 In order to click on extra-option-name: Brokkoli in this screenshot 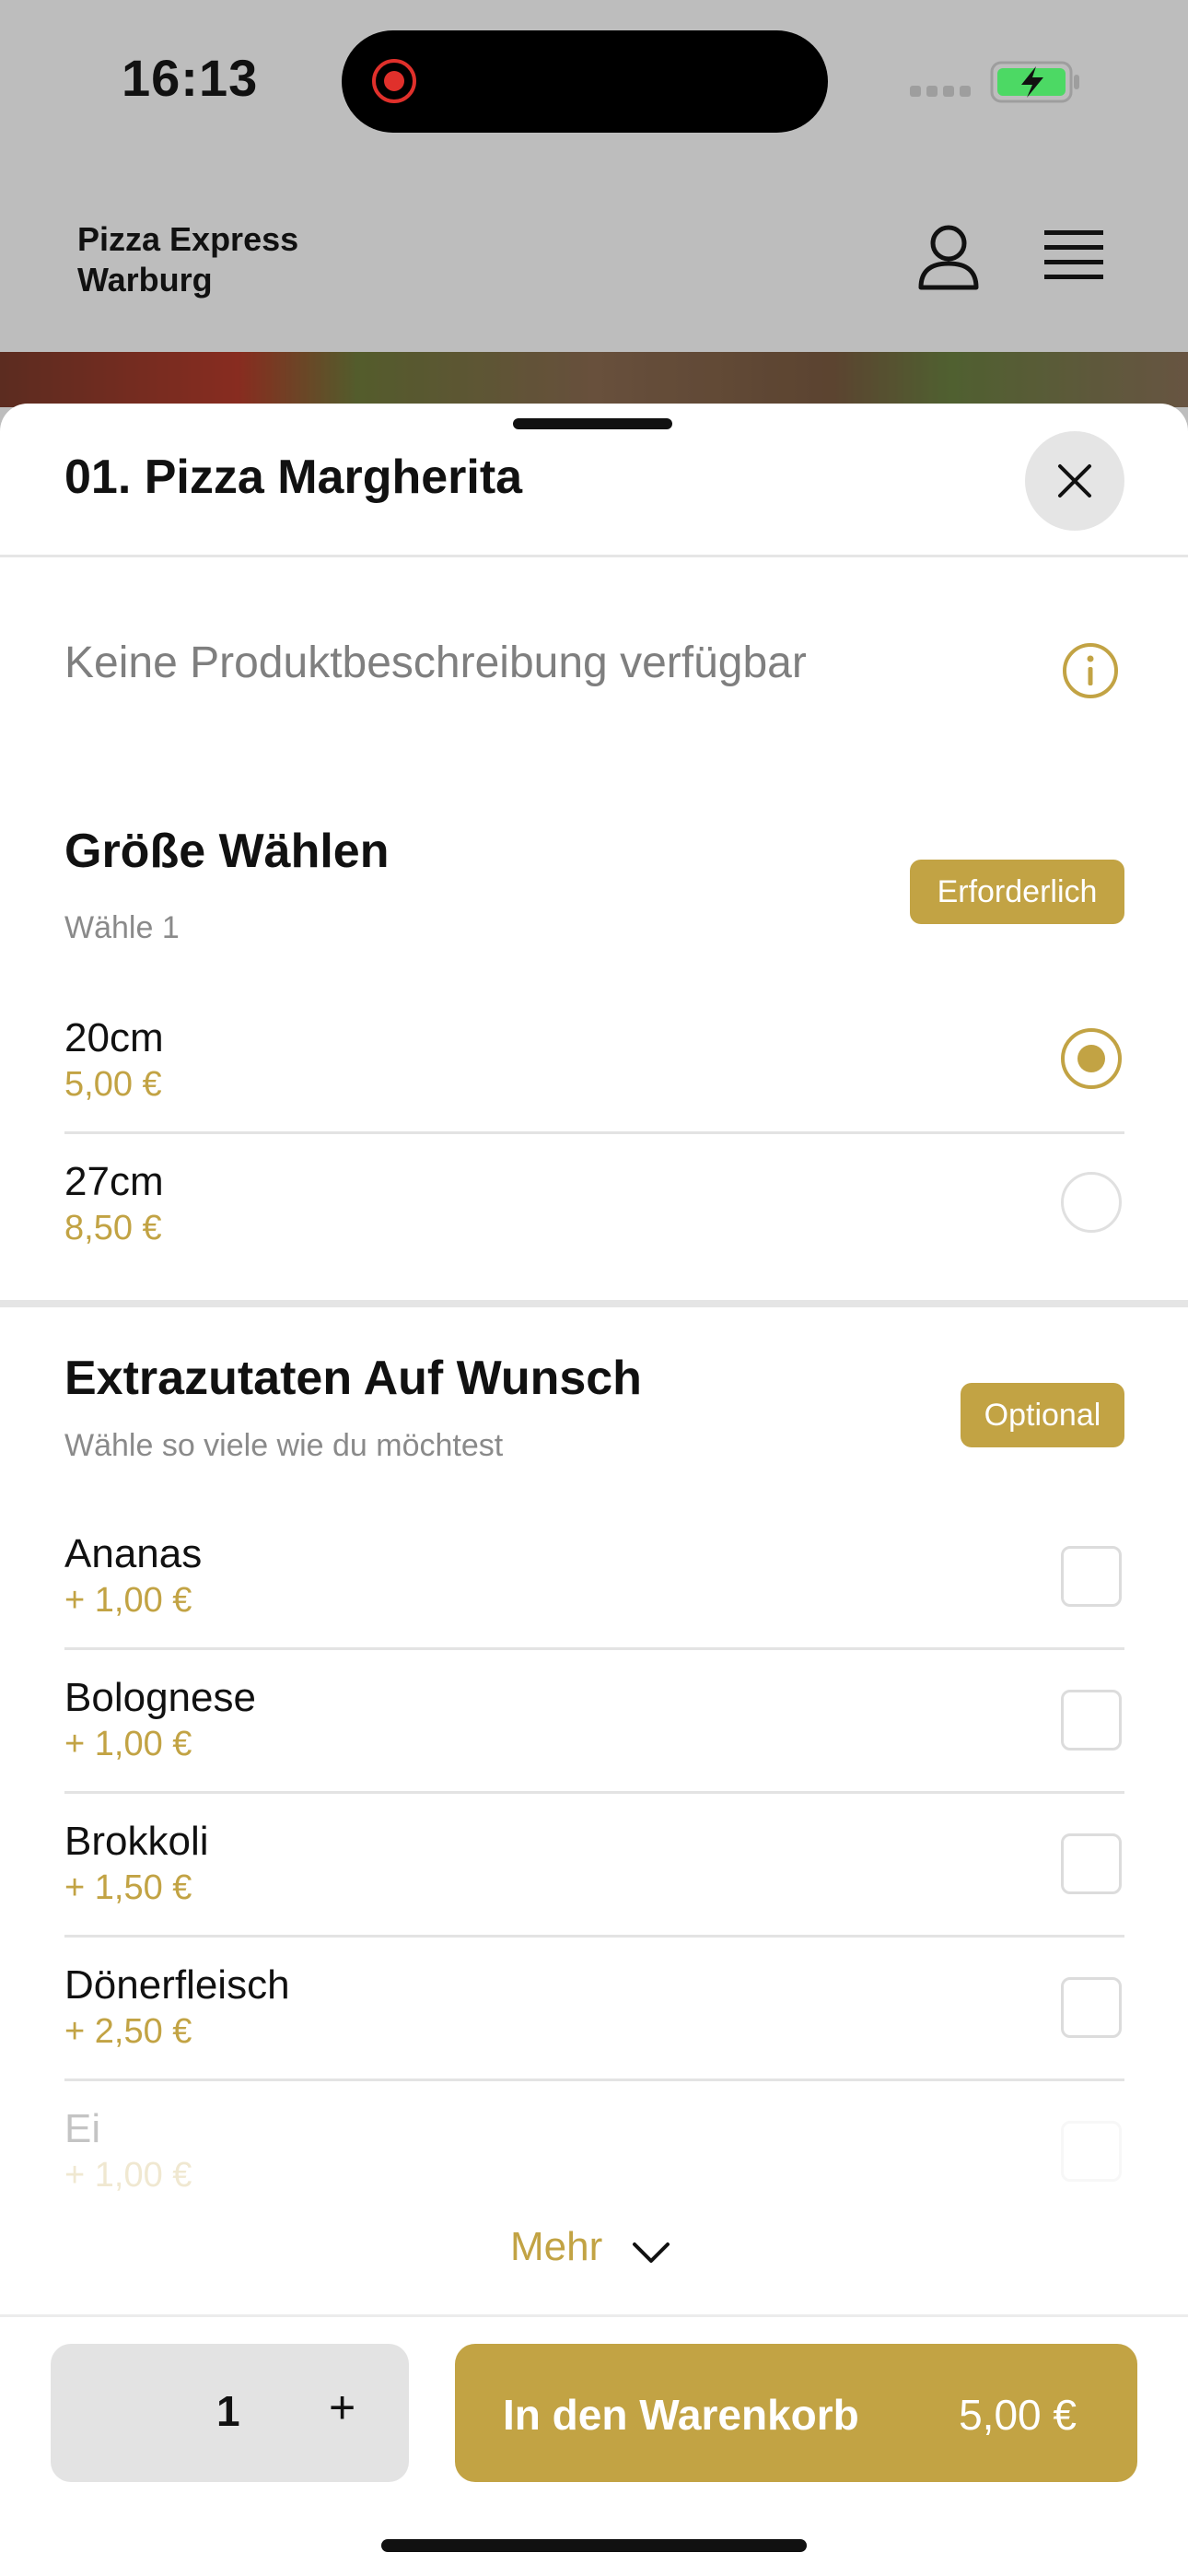, I will do `click(136, 1841)`.